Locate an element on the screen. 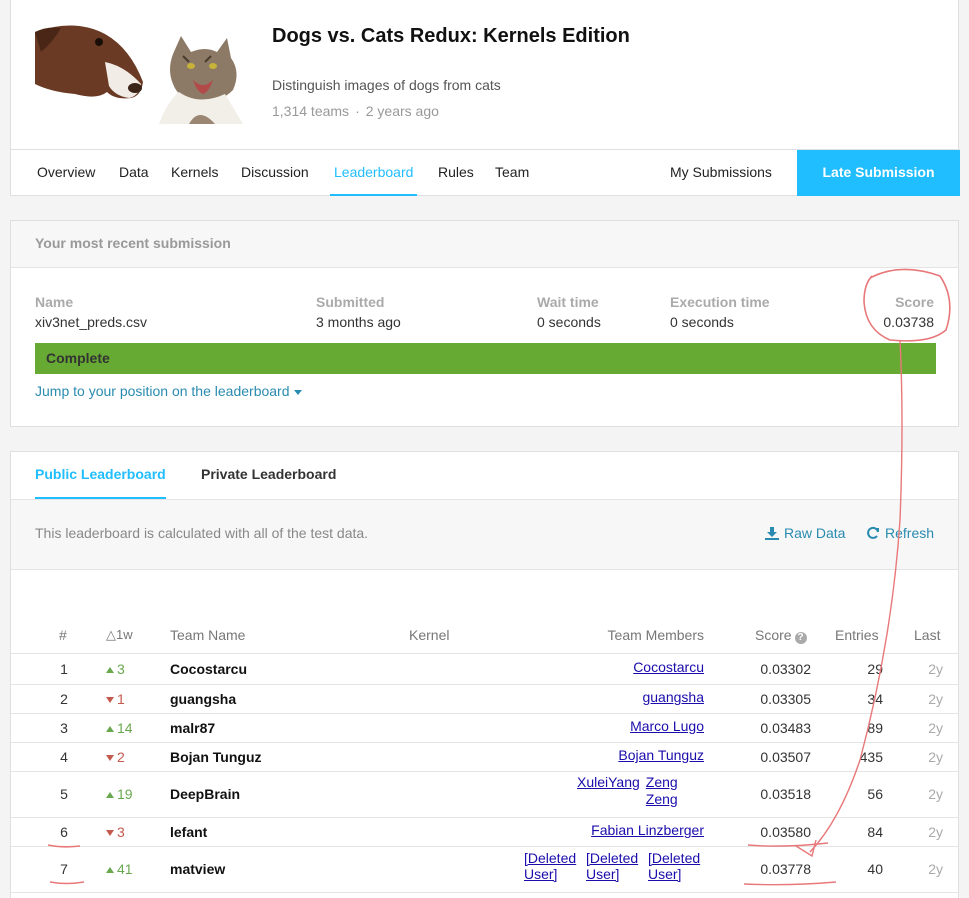 The width and height of the screenshot is (969, 898). tab-public-leaderboard: Public Leaderboard is located at coordinates (100, 475).